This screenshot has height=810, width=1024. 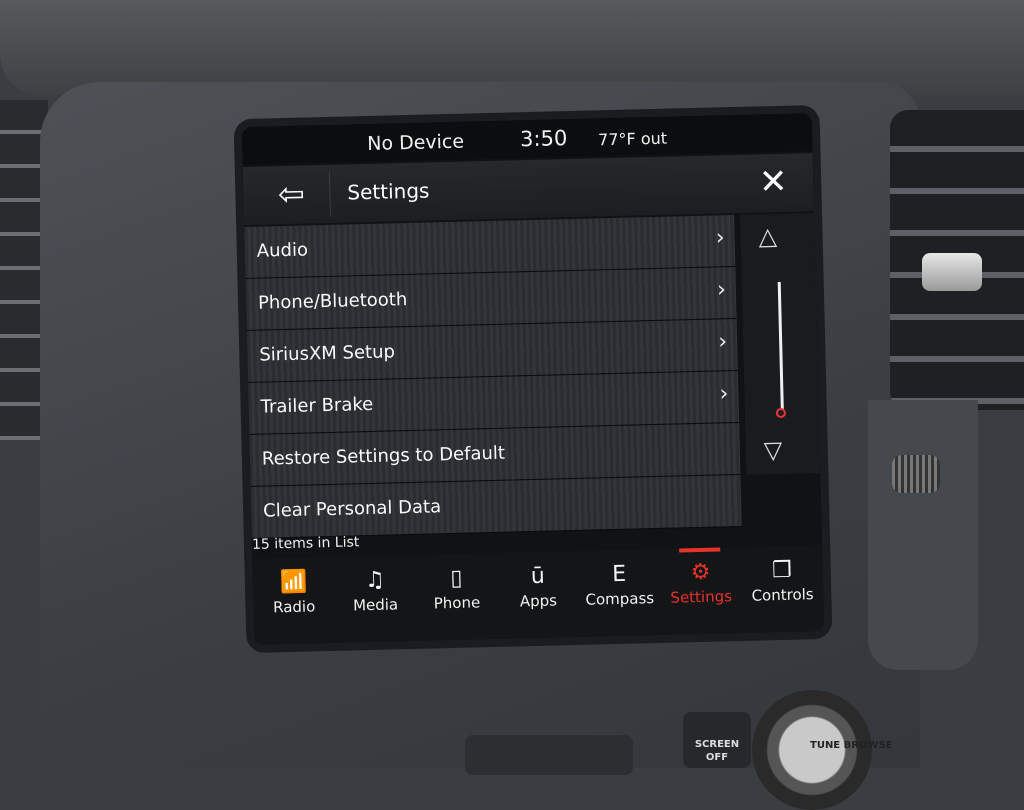 I want to click on nav-radio: 📶 Radio, so click(x=293, y=601).